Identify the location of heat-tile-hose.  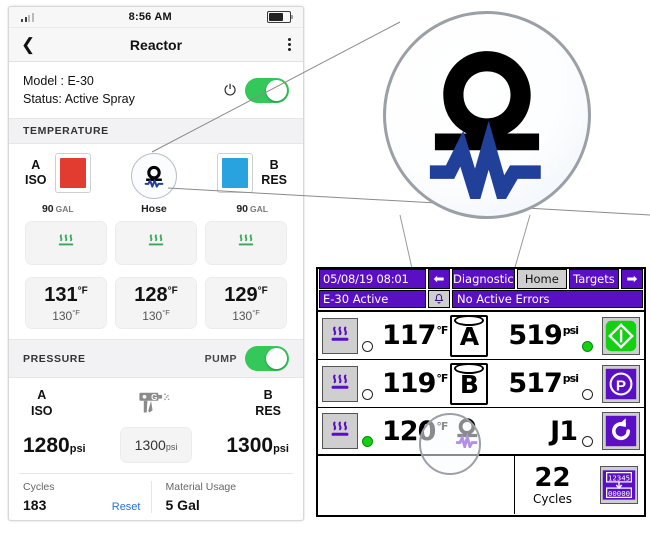
(156, 243).